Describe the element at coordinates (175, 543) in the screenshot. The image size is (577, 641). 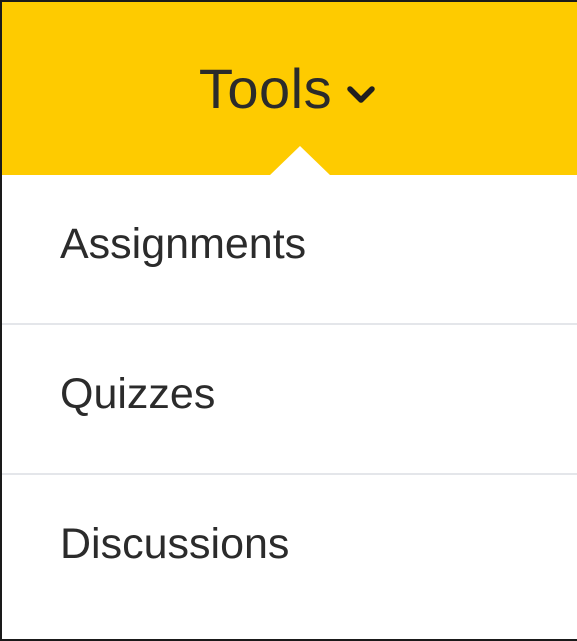
I see `menu-item-label: Discussions` at that location.